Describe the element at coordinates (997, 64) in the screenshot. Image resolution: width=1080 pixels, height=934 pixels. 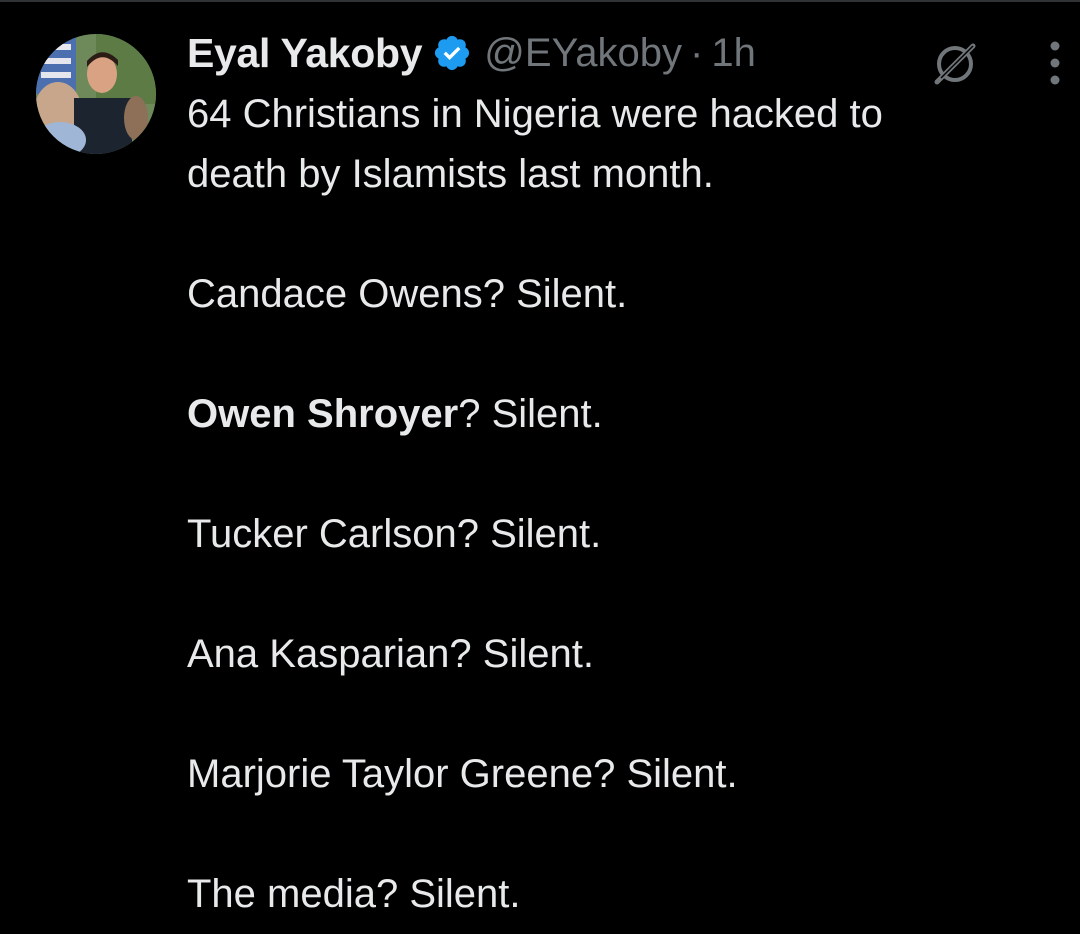
I see `header-actions` at that location.